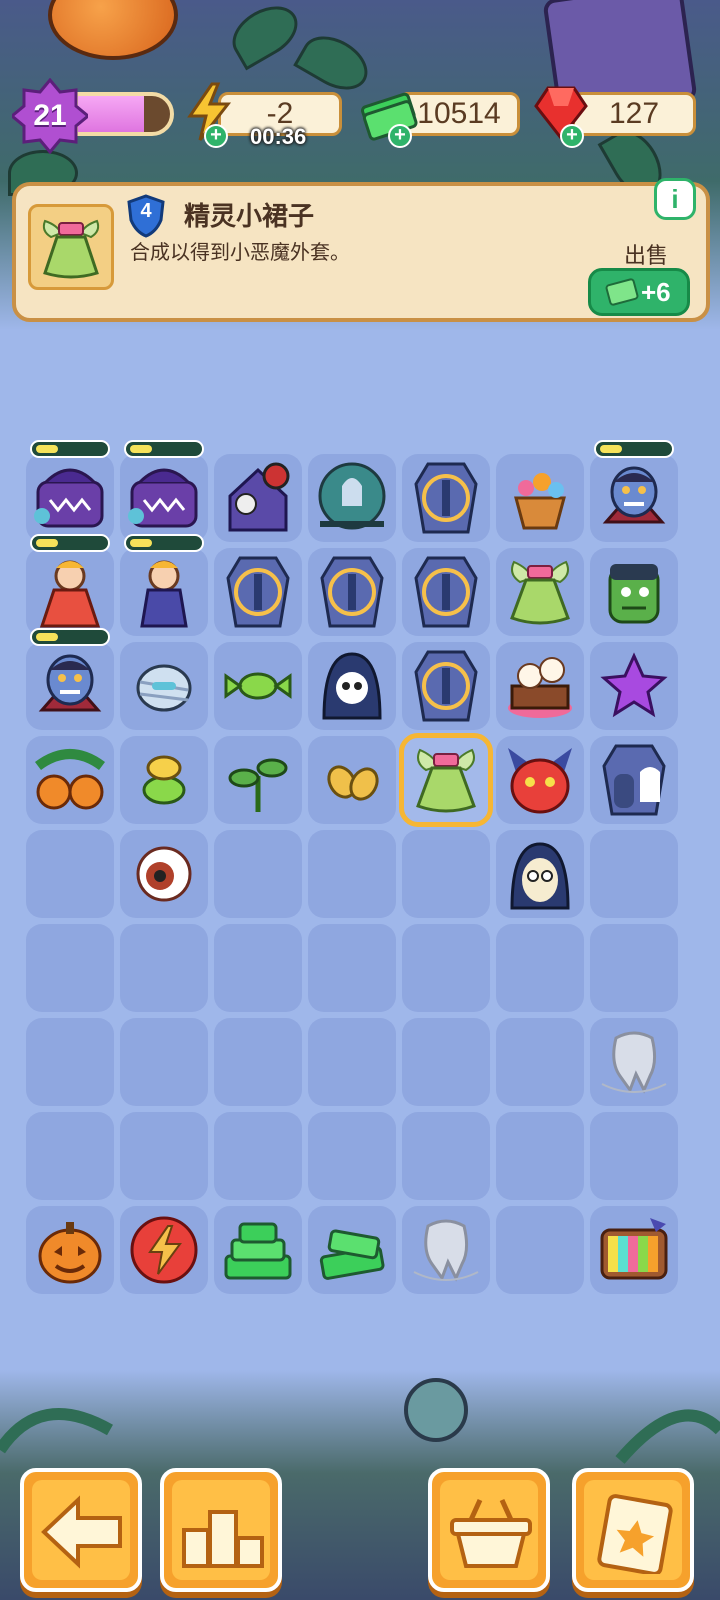 This screenshot has height=1600, width=720. I want to click on board-cell-cash-pile-large, so click(258, 1250).